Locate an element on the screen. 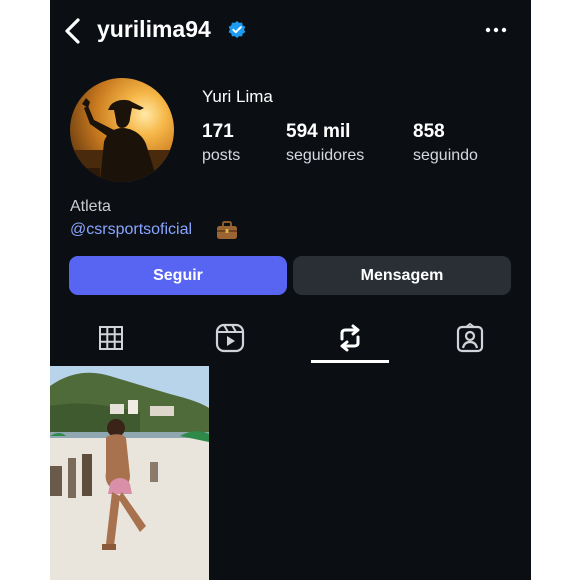 This screenshot has width=580, height=580. stat-following: 858 seguindo is located at coordinates (445, 143).